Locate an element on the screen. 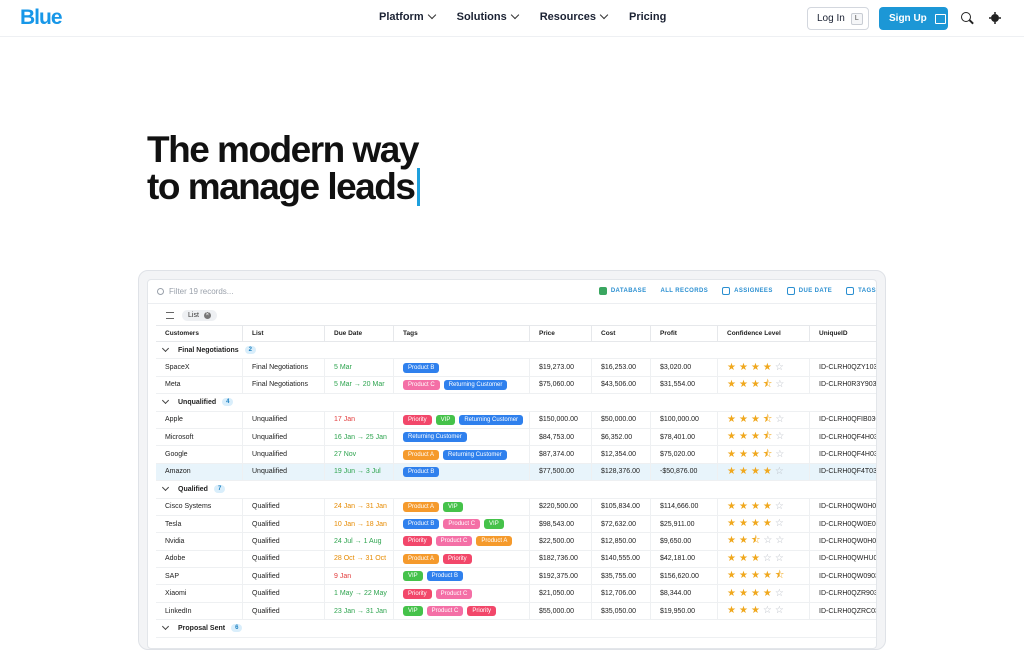 The image size is (1024, 650). search-icon is located at coordinates (966, 17).